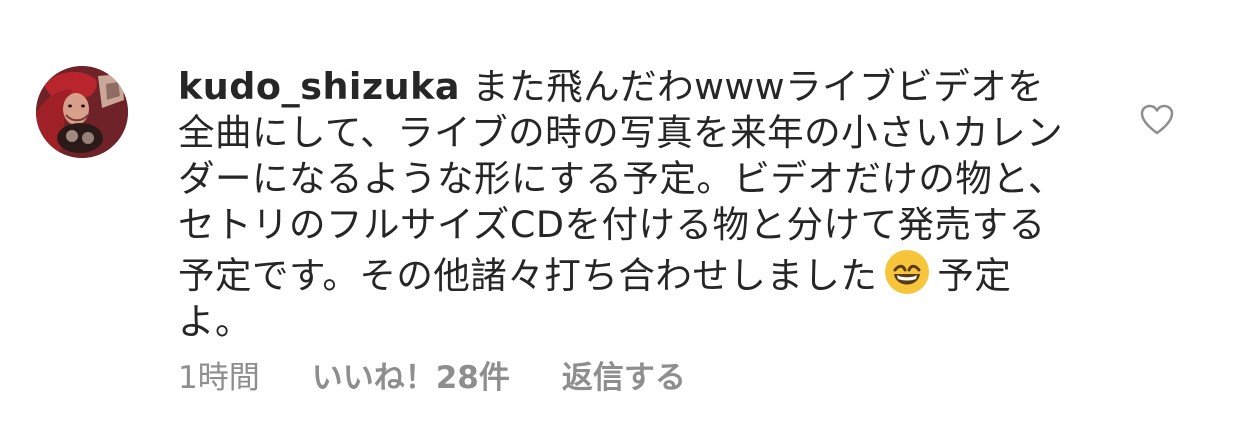 The width and height of the screenshot is (1240, 425). I want to click on avatar, so click(82, 112).